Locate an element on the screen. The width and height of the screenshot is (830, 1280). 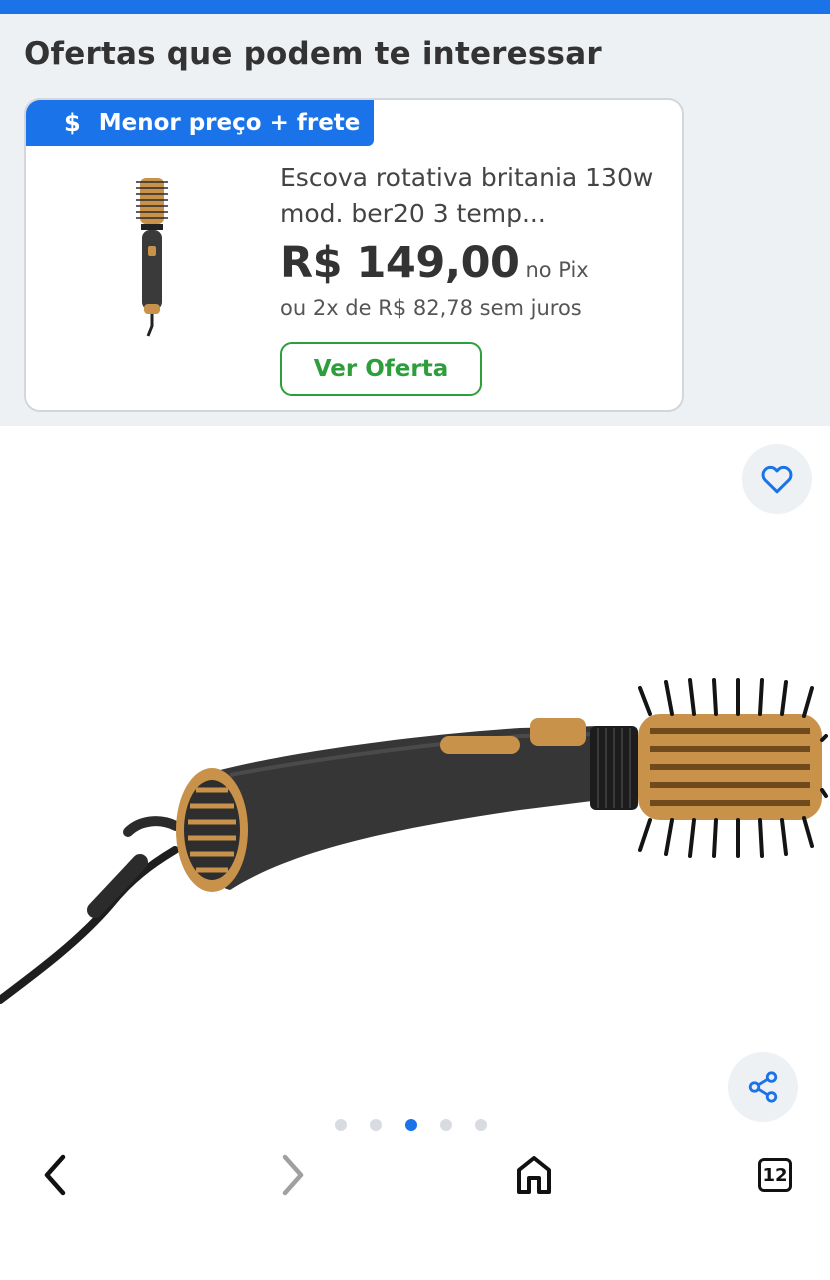
heart-icon is located at coordinates (777, 479).